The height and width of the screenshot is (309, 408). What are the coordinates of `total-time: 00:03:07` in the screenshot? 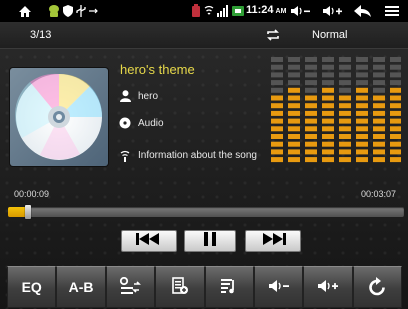 It's located at (378, 194).